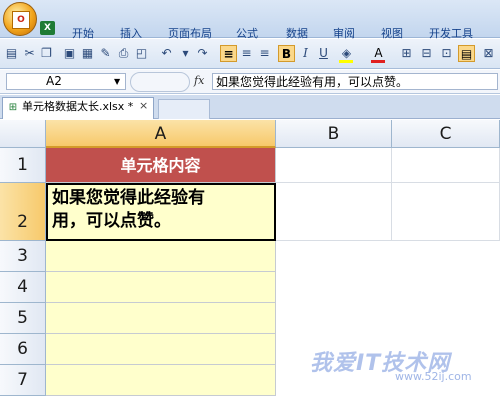 Image resolution: width=500 pixels, height=406 pixels. Describe the element at coordinates (117, 81) in the screenshot. I see `name-box-dropdown-icon: ▼` at that location.